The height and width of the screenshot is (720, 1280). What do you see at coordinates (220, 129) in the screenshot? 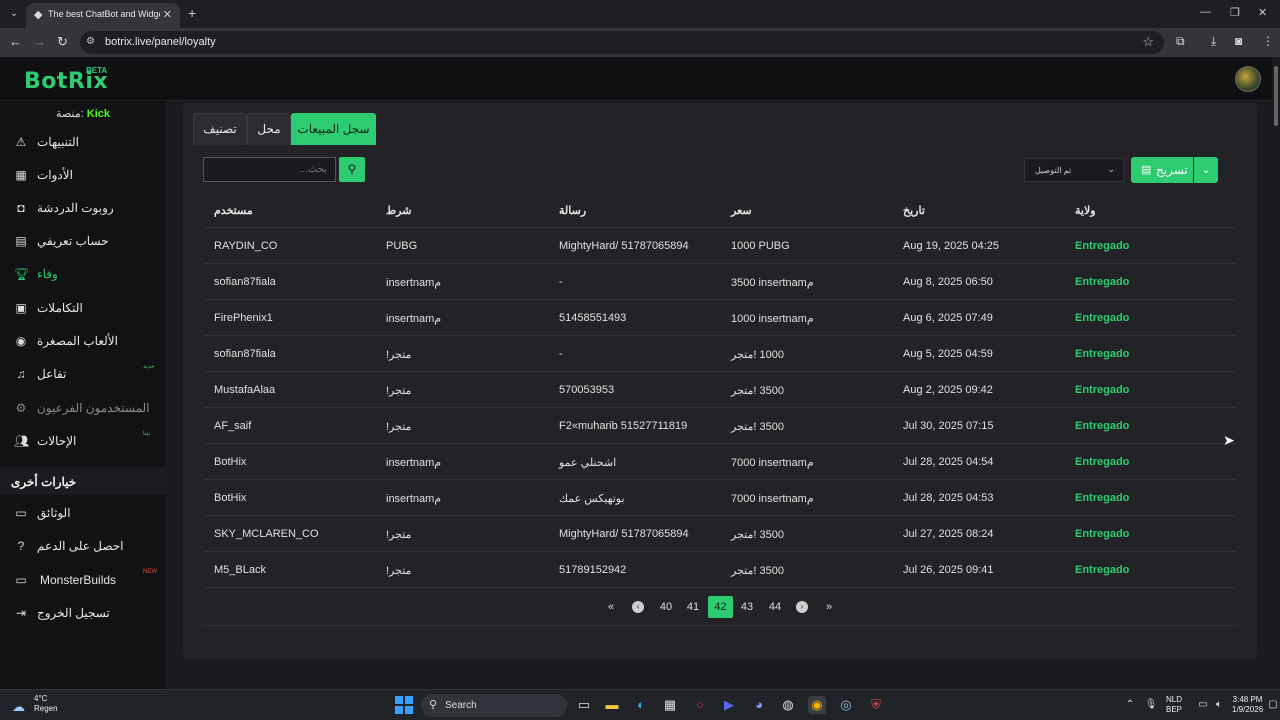
I see `tab-leaderboard: تصنيف` at bounding box center [220, 129].